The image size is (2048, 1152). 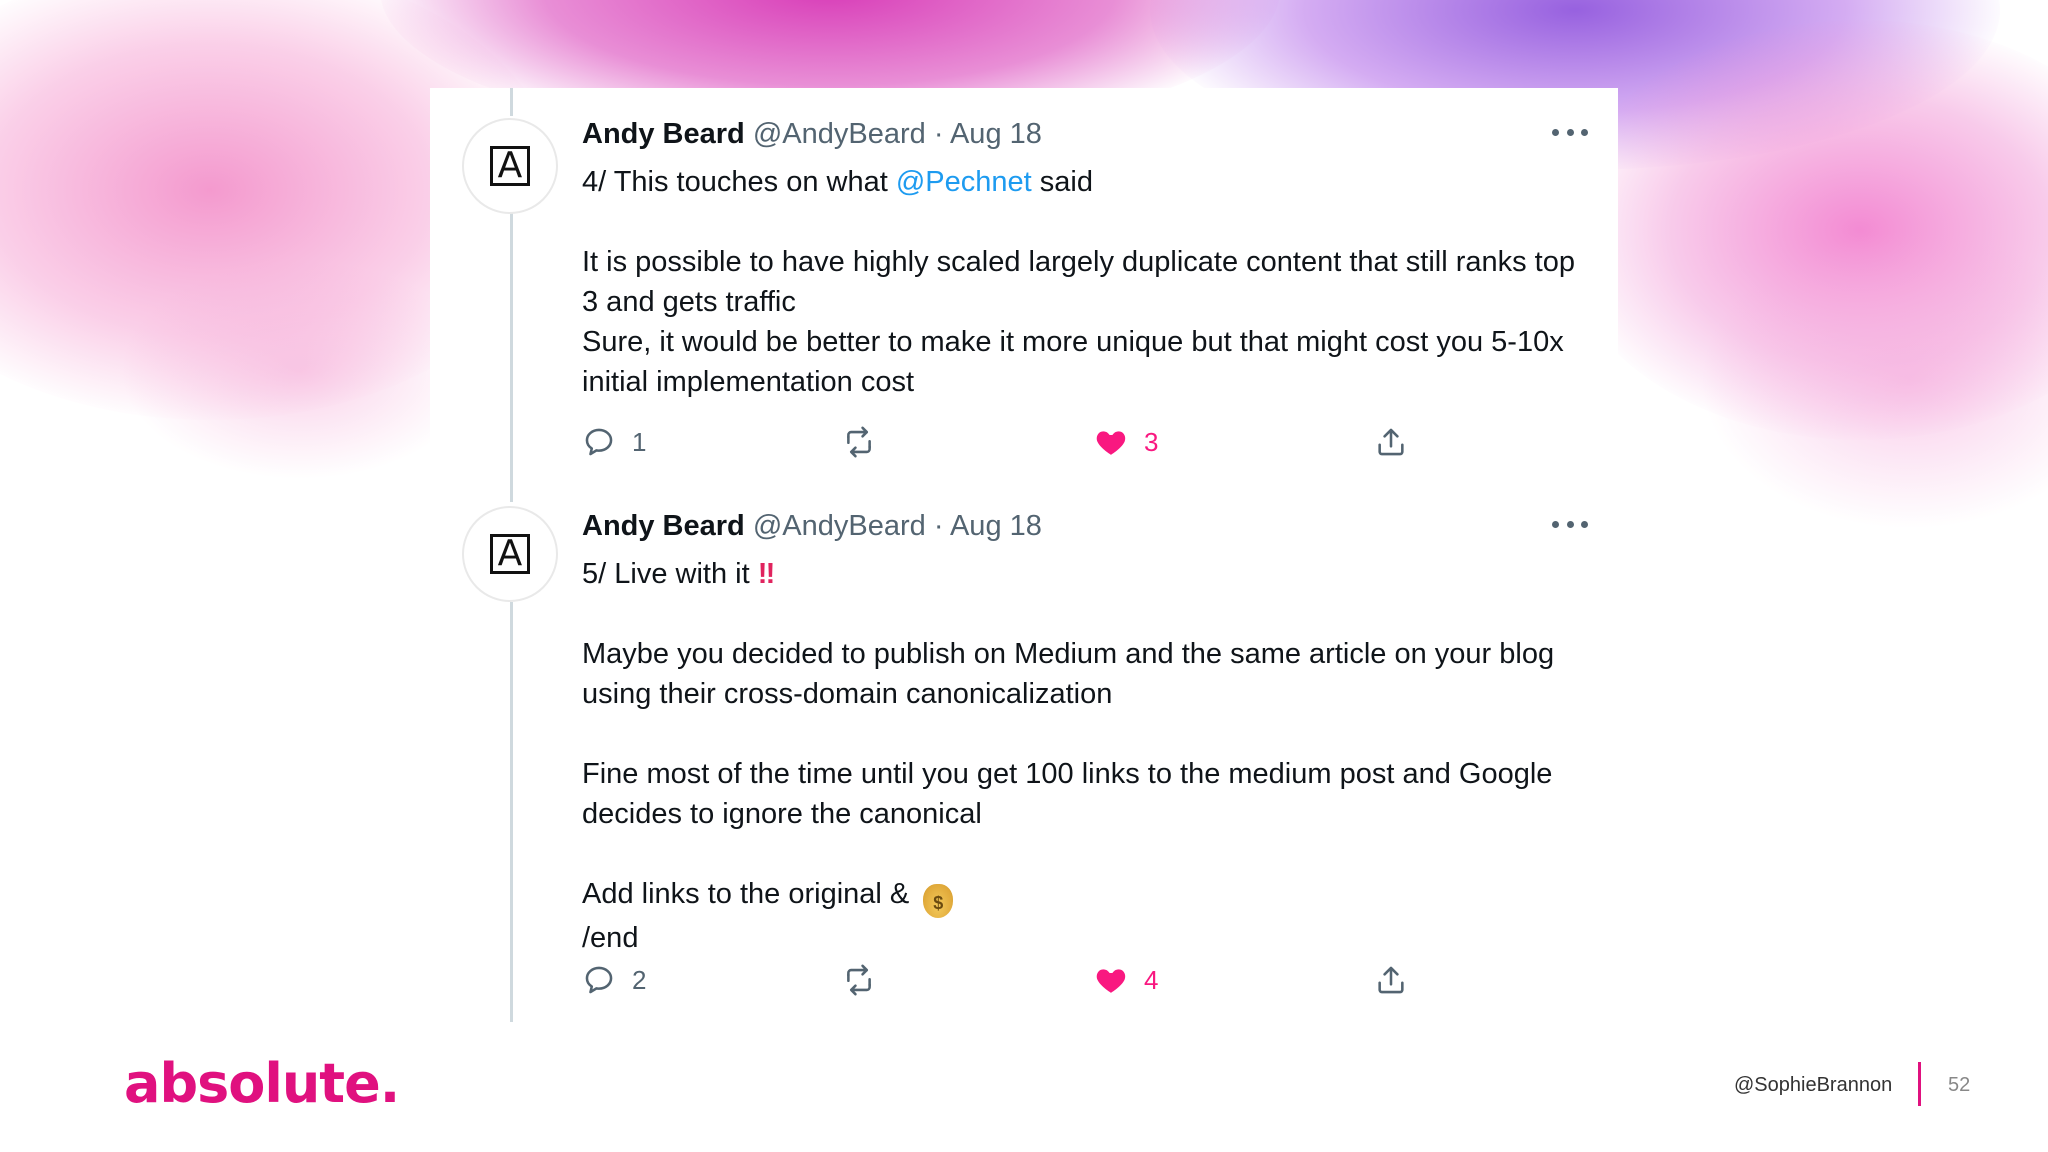 I want to click on reply-button: 1, so click(x=614, y=442).